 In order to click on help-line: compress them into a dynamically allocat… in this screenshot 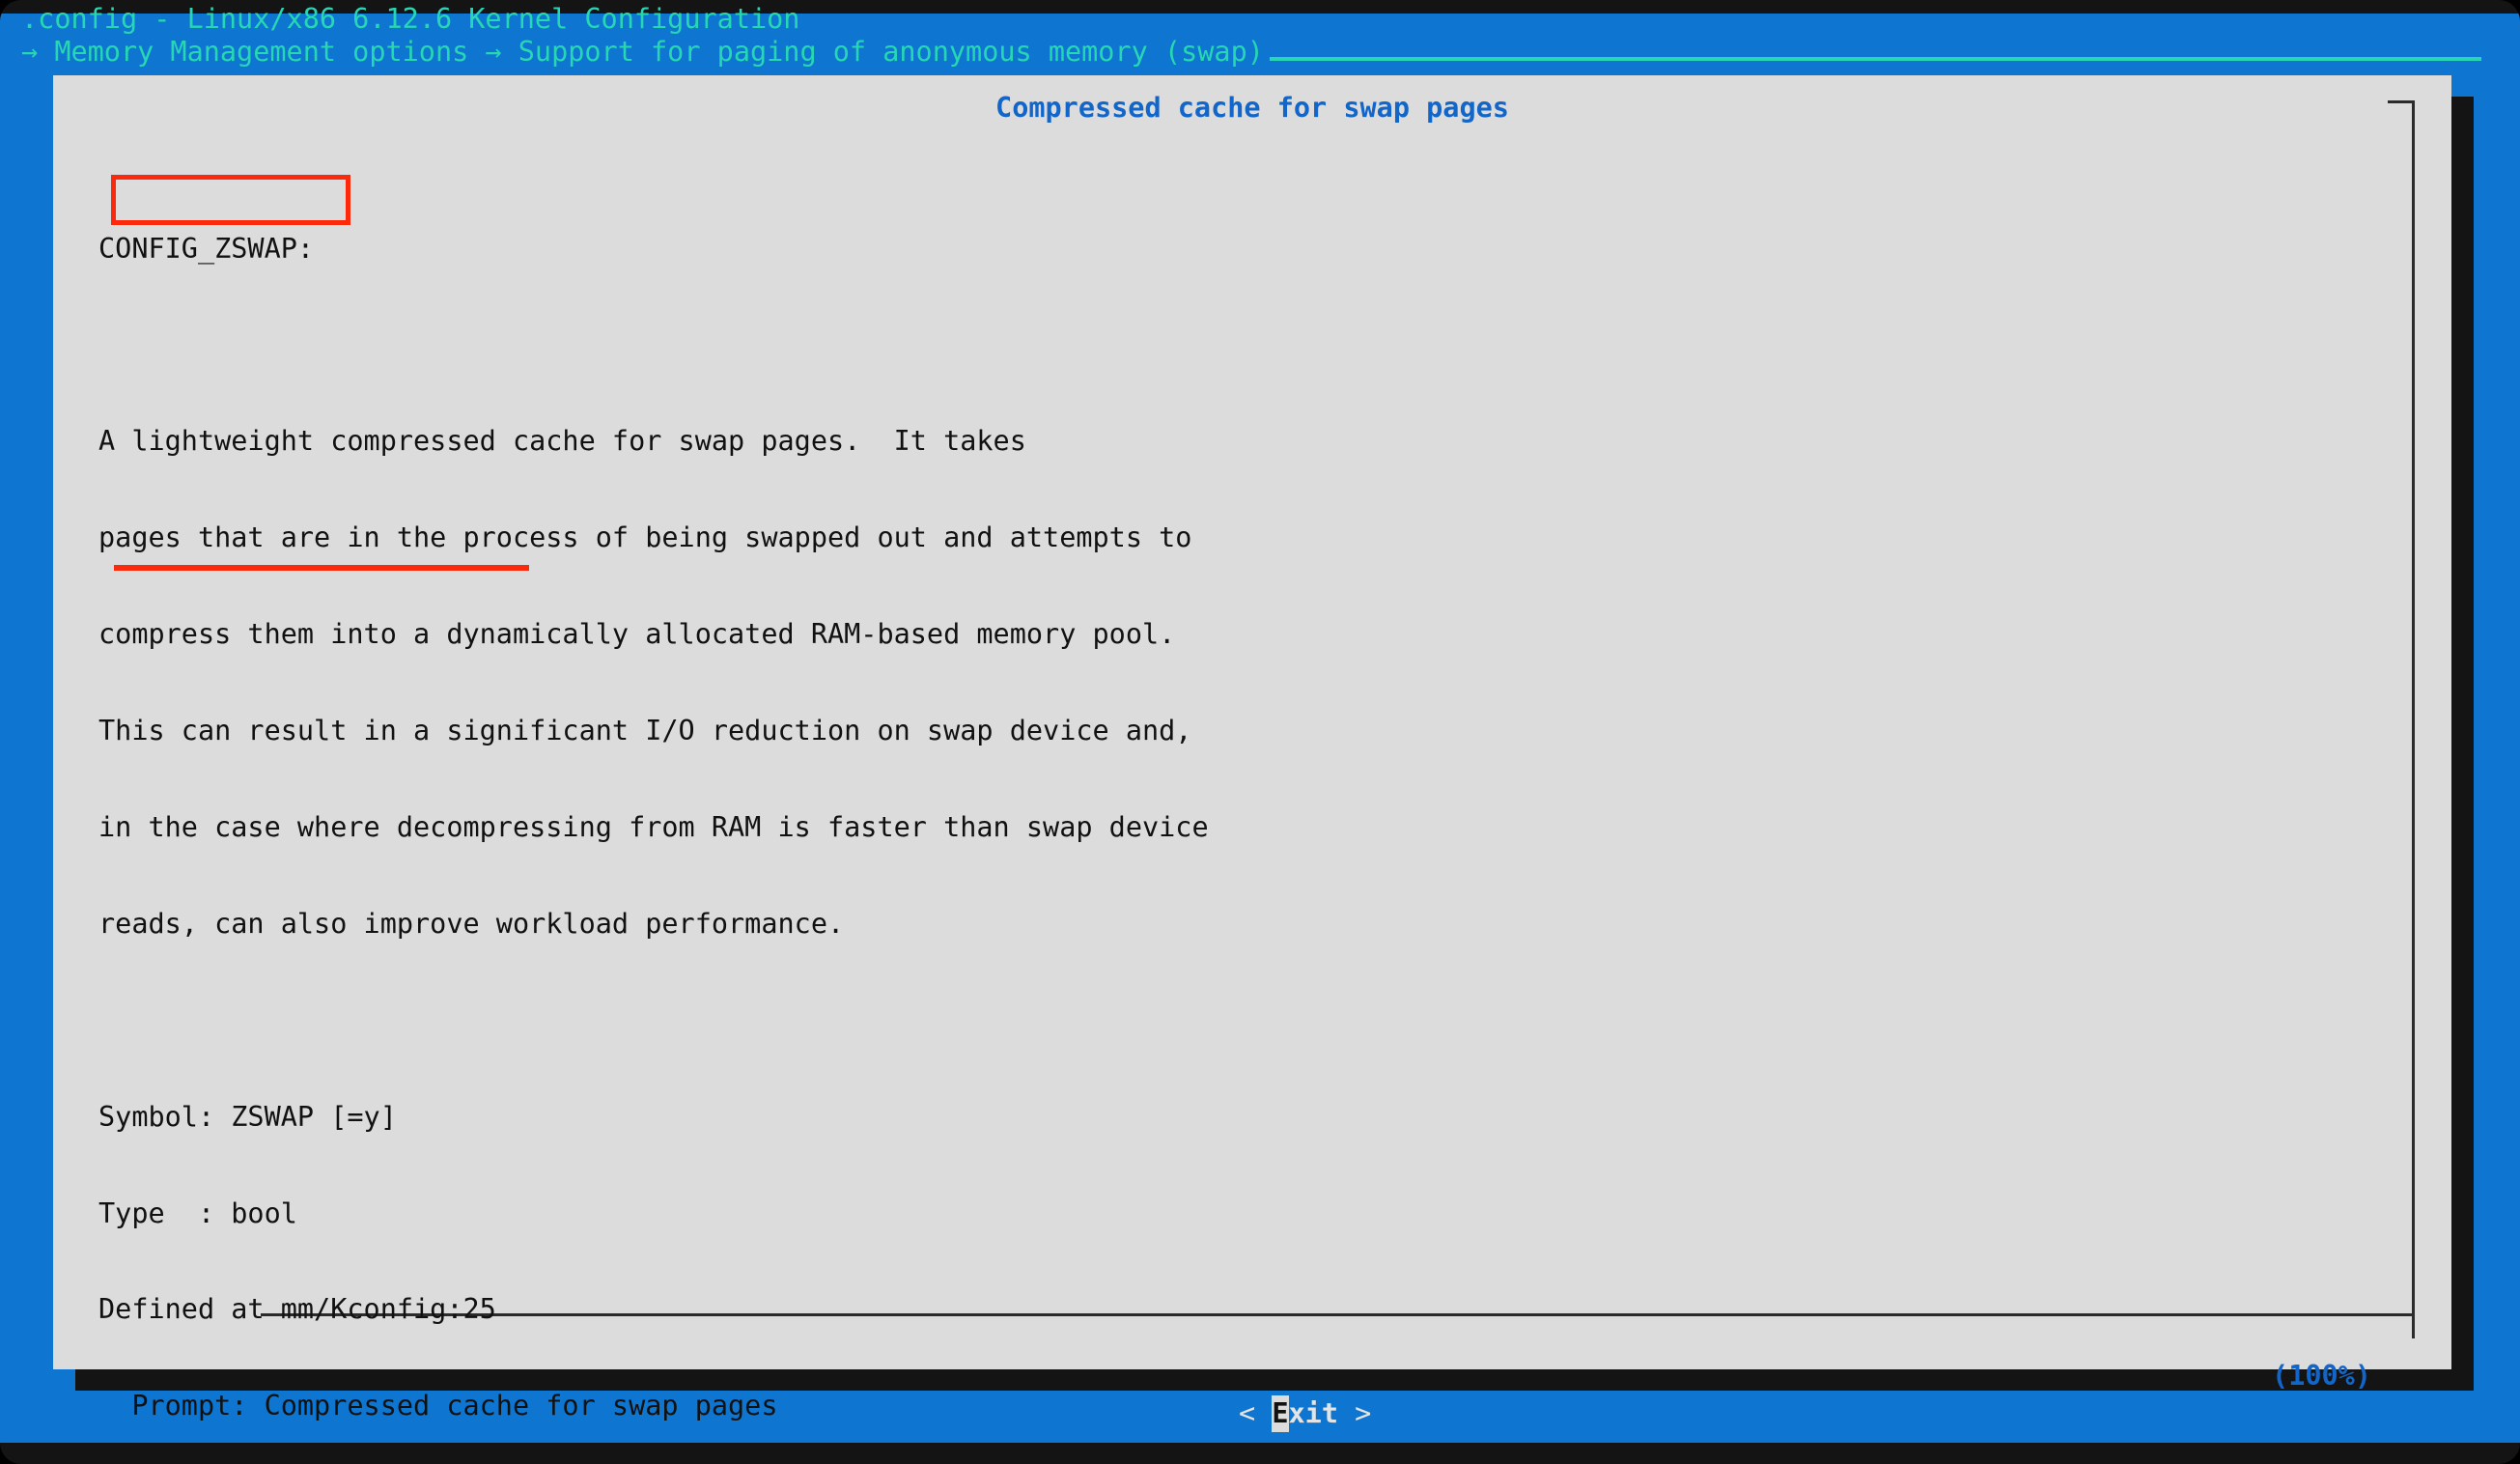, I will do `click(637, 634)`.